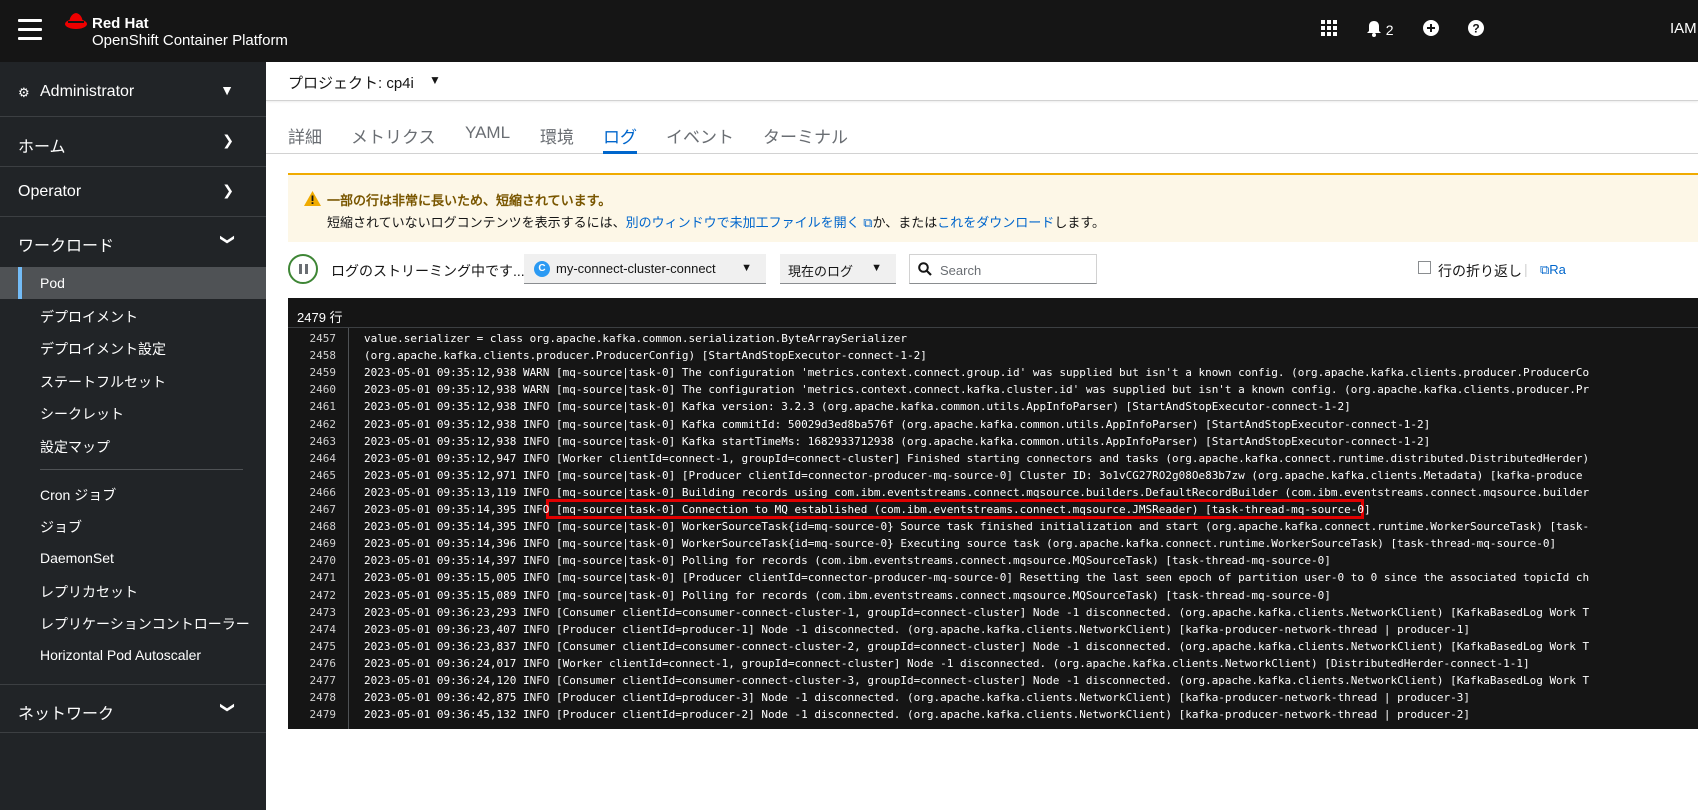 The image size is (1698, 810). Describe the element at coordinates (141, 469) in the screenshot. I see `nav-divider` at that location.